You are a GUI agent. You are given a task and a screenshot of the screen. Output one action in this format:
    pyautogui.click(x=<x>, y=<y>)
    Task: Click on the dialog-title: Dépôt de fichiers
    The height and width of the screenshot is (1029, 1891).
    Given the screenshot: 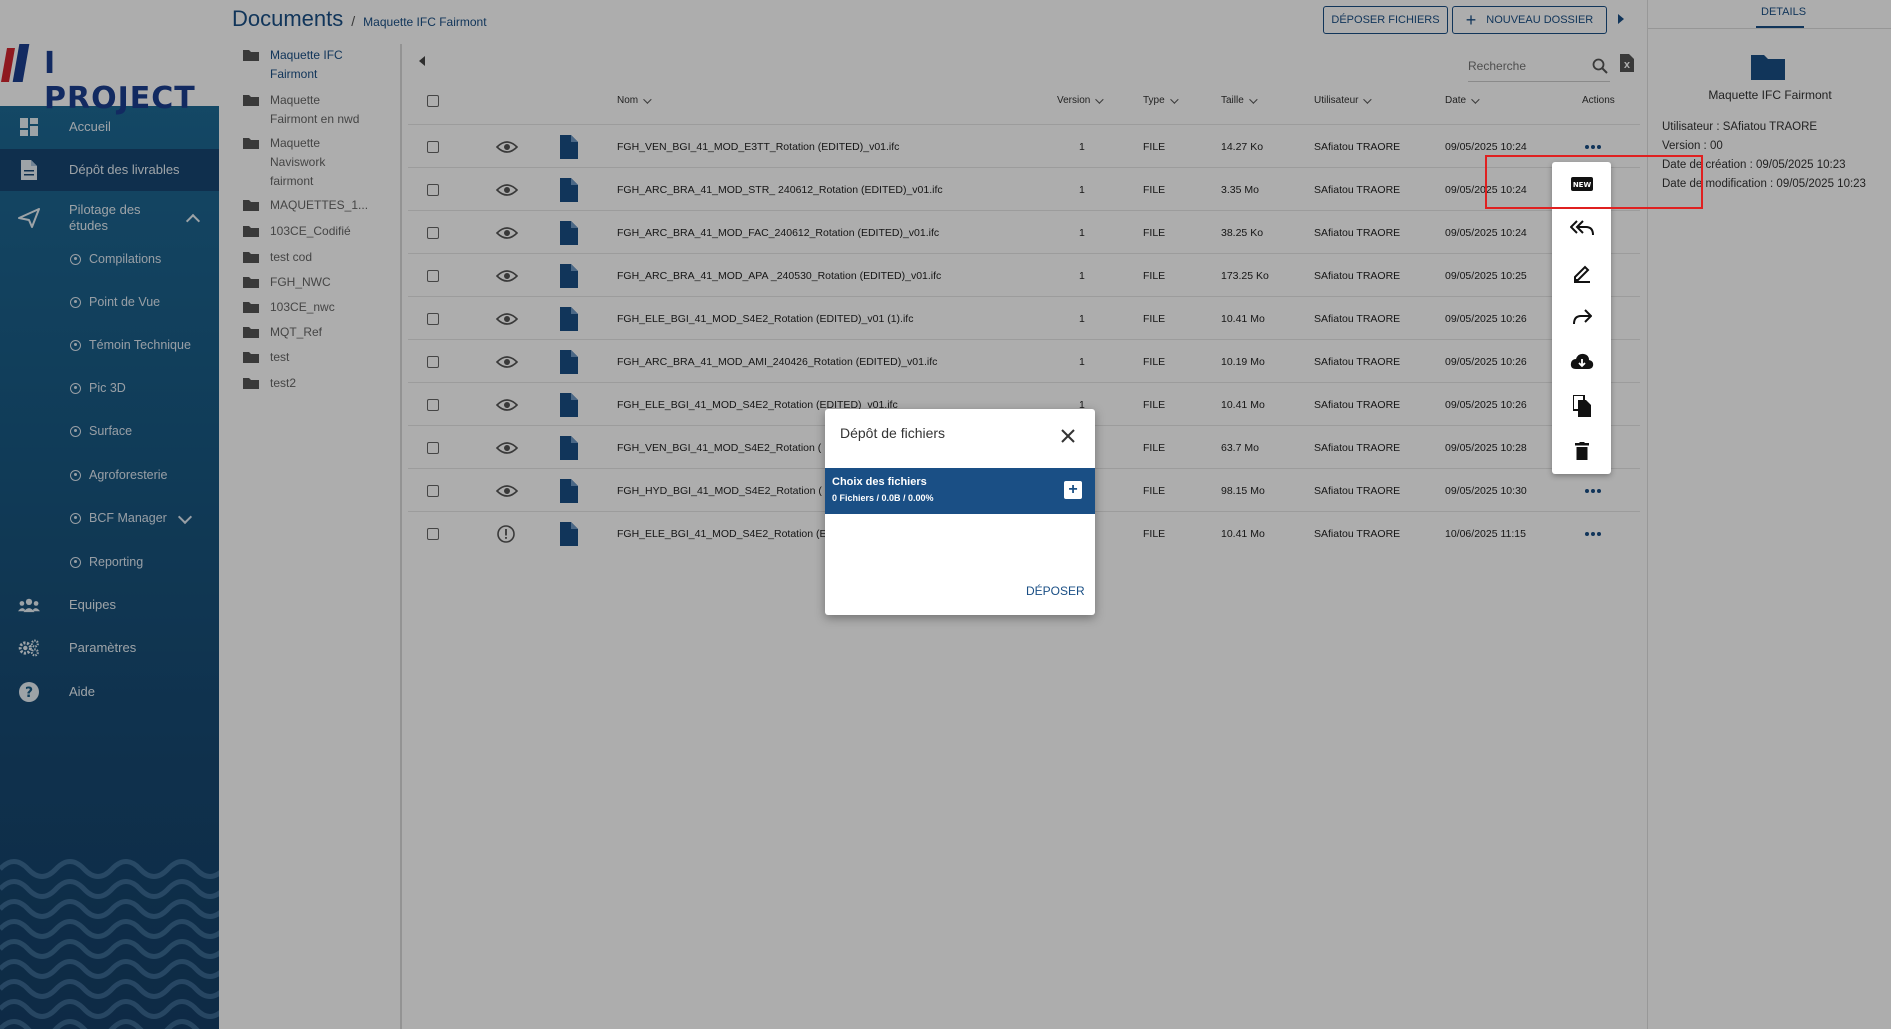 What is the action you would take?
    pyautogui.click(x=893, y=433)
    